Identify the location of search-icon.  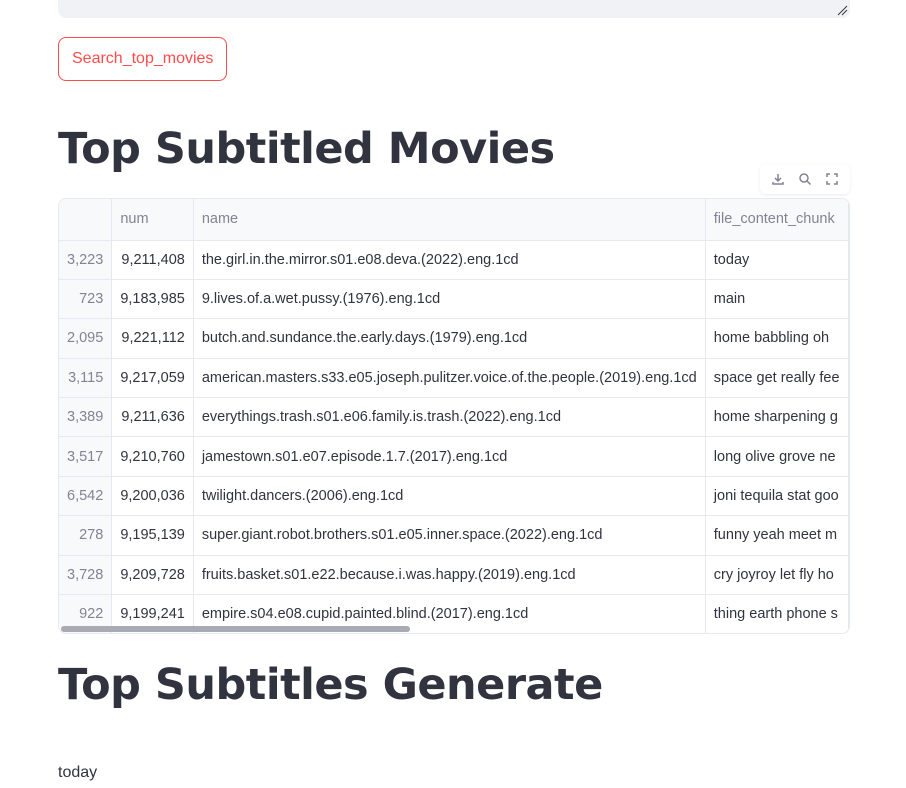
(805, 179).